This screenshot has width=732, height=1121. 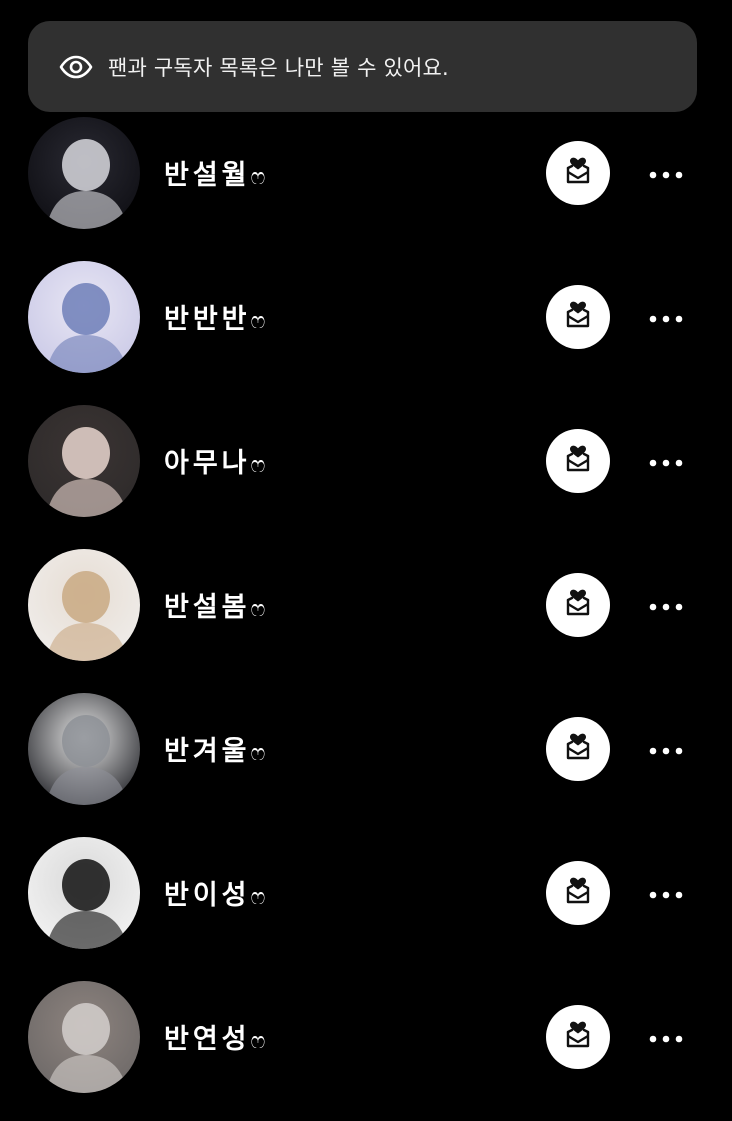 I want to click on user-name-text: 반설월, so click(x=207, y=175).